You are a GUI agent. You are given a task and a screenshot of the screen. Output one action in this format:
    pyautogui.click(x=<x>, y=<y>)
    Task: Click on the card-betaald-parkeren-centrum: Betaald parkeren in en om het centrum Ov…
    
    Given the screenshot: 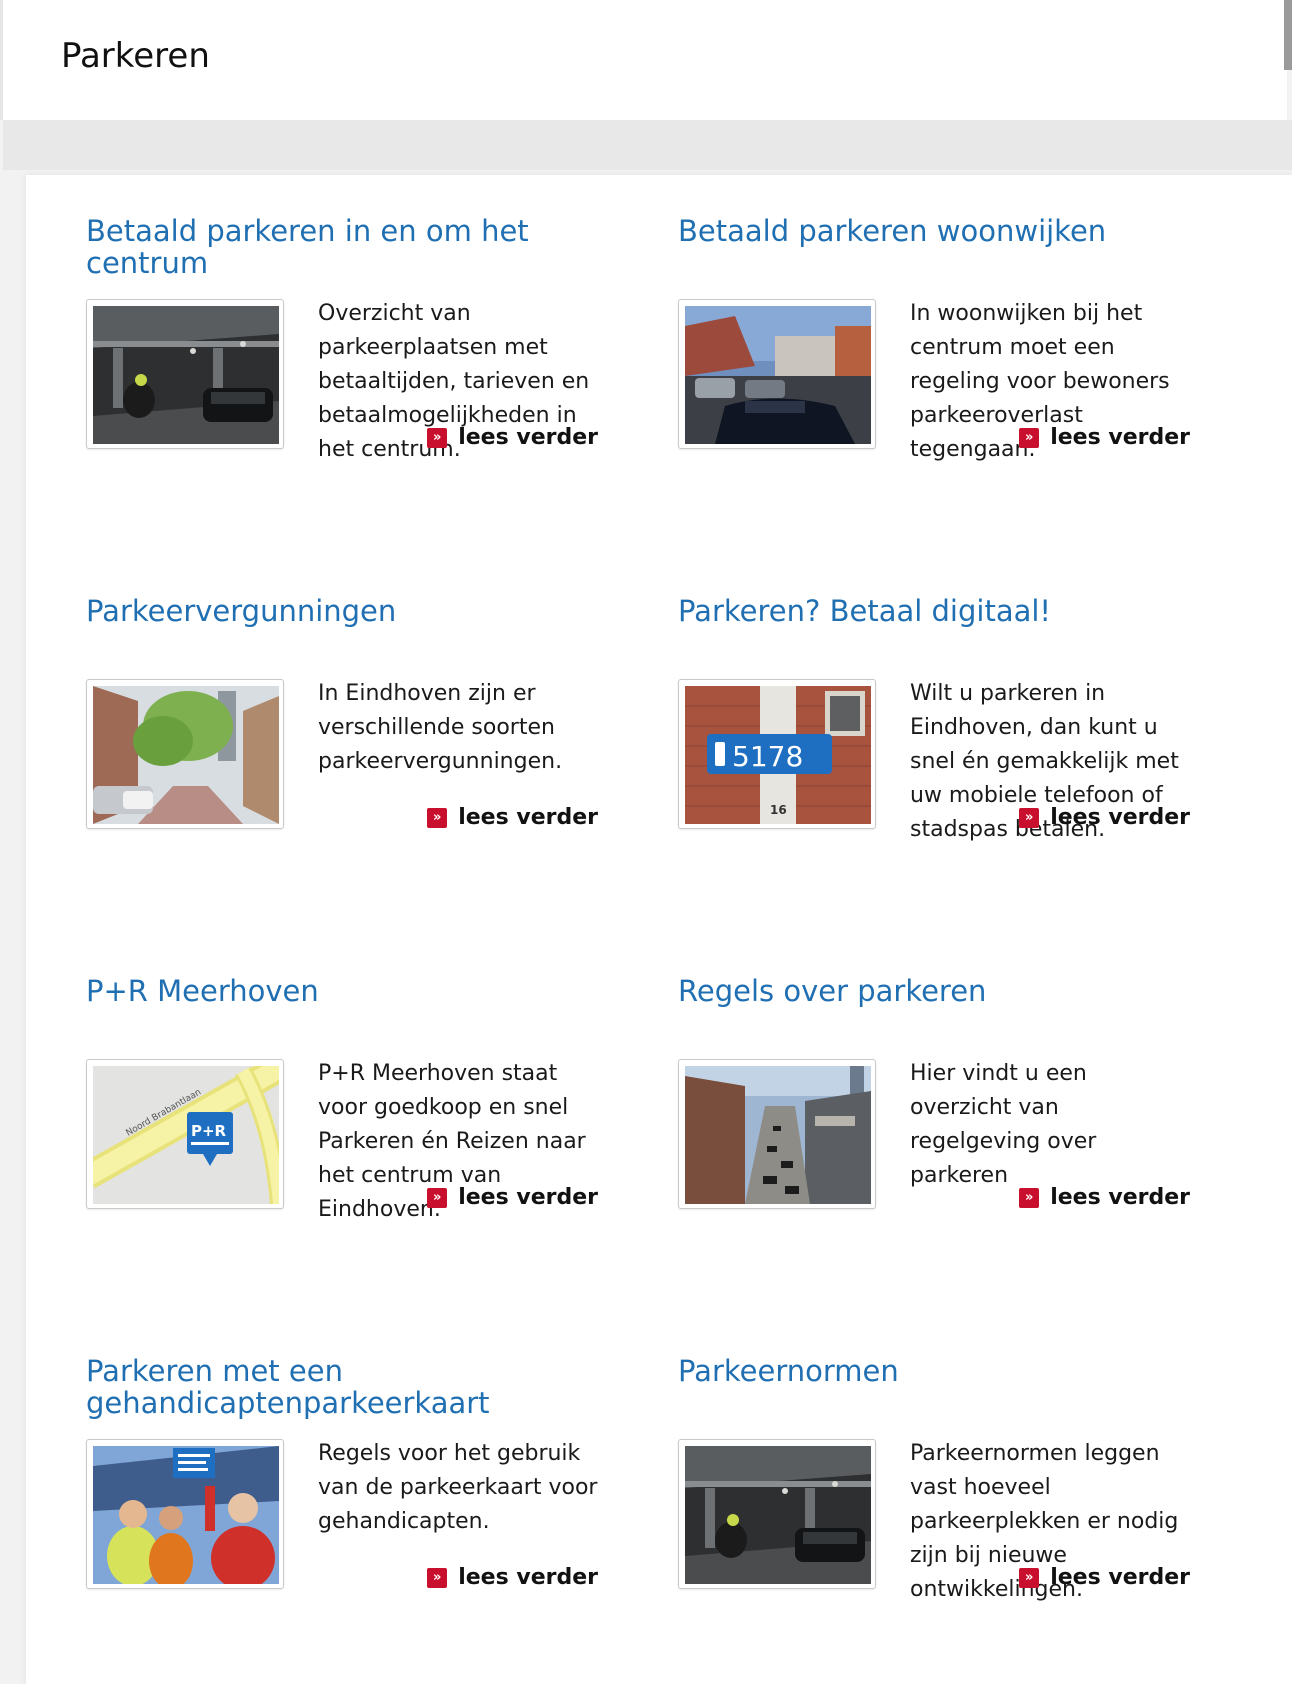 What is the action you would take?
    pyautogui.click(x=342, y=405)
    